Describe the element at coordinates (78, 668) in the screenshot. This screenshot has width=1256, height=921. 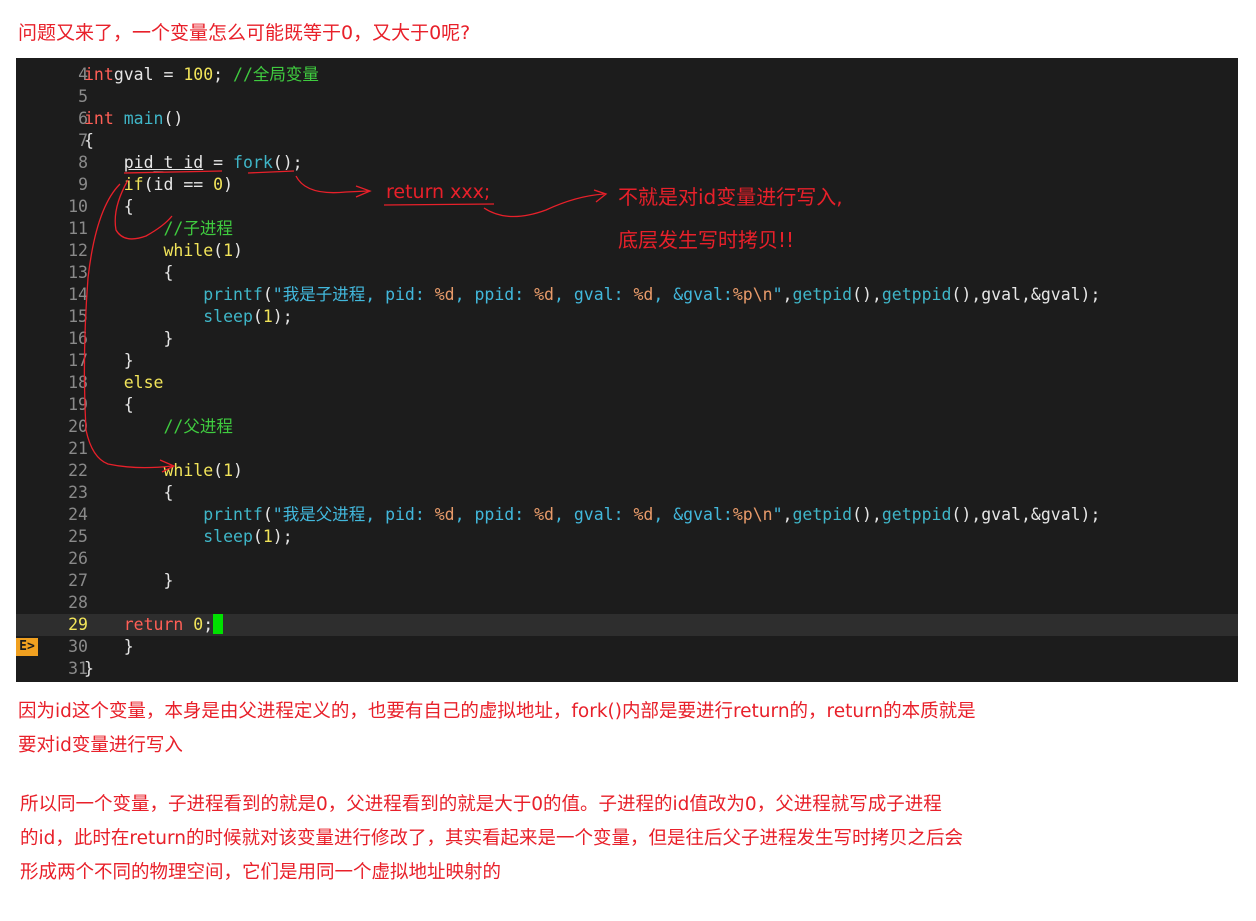
I see `line-number: 31` at that location.